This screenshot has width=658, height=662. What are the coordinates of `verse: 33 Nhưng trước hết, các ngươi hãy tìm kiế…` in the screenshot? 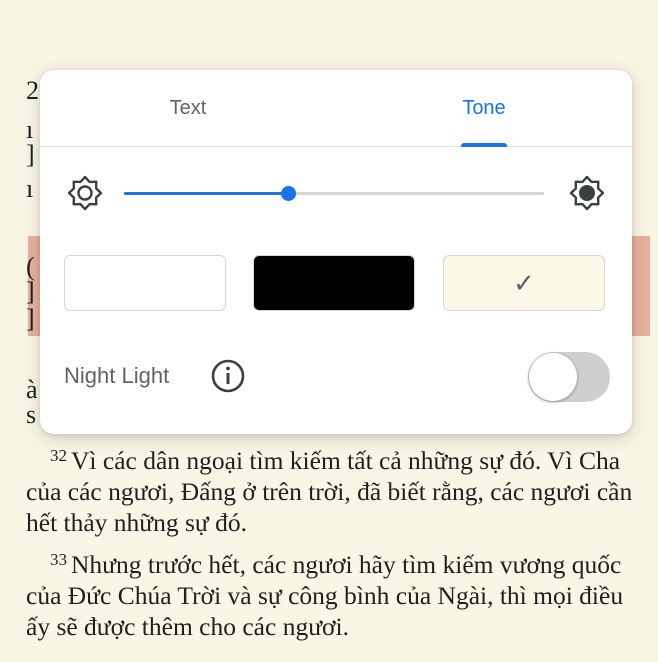 It's located at (336, 593).